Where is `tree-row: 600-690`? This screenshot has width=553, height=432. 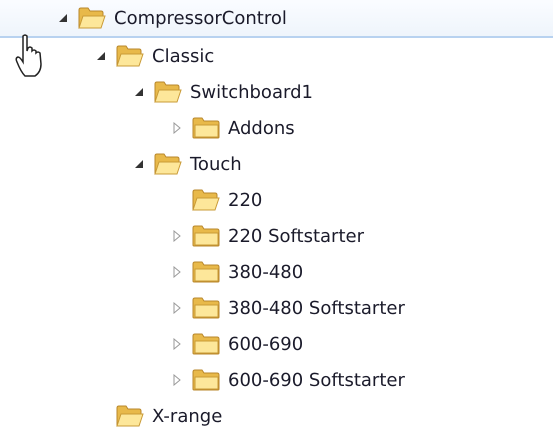
tree-row: 600-690 is located at coordinates (276, 344).